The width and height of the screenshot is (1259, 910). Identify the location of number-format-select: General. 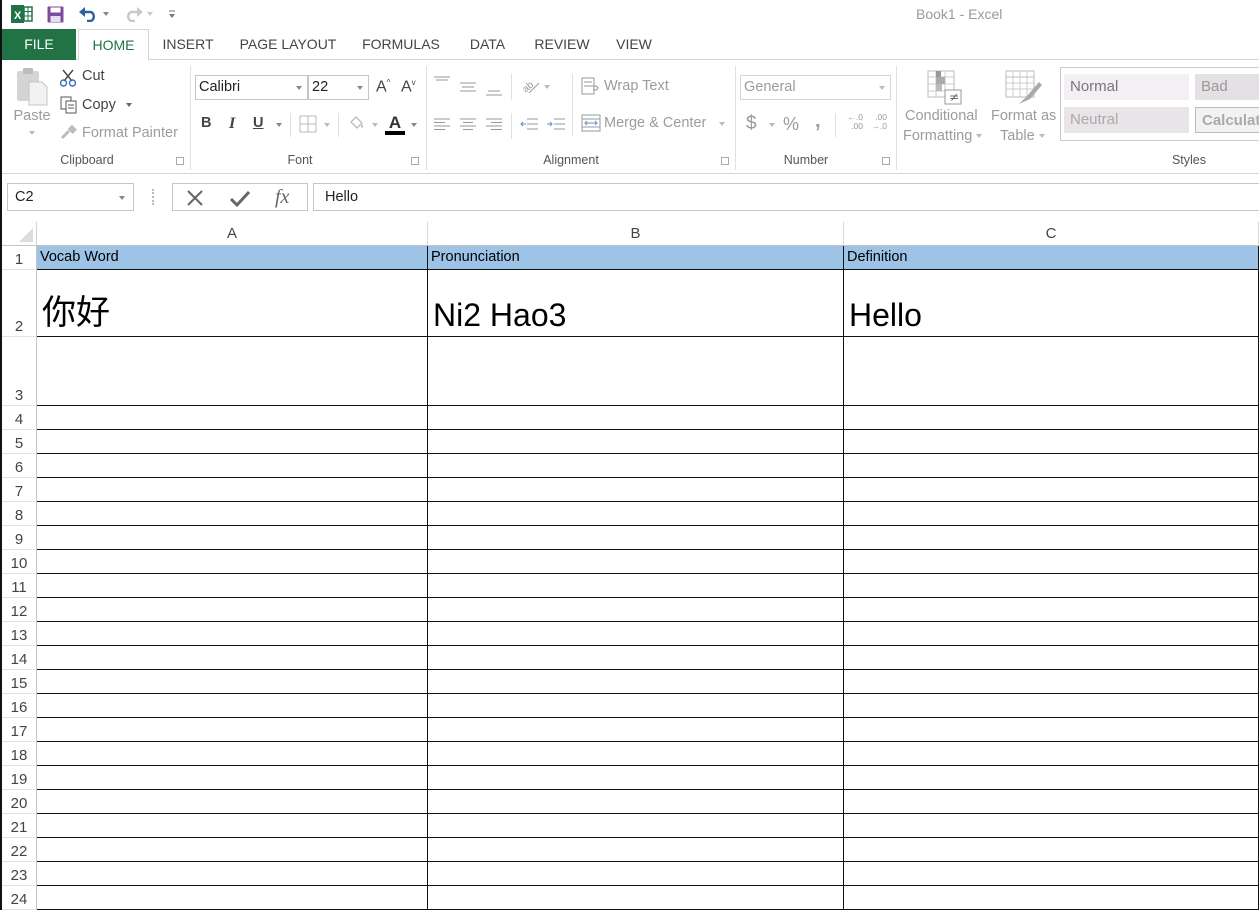
(815, 87).